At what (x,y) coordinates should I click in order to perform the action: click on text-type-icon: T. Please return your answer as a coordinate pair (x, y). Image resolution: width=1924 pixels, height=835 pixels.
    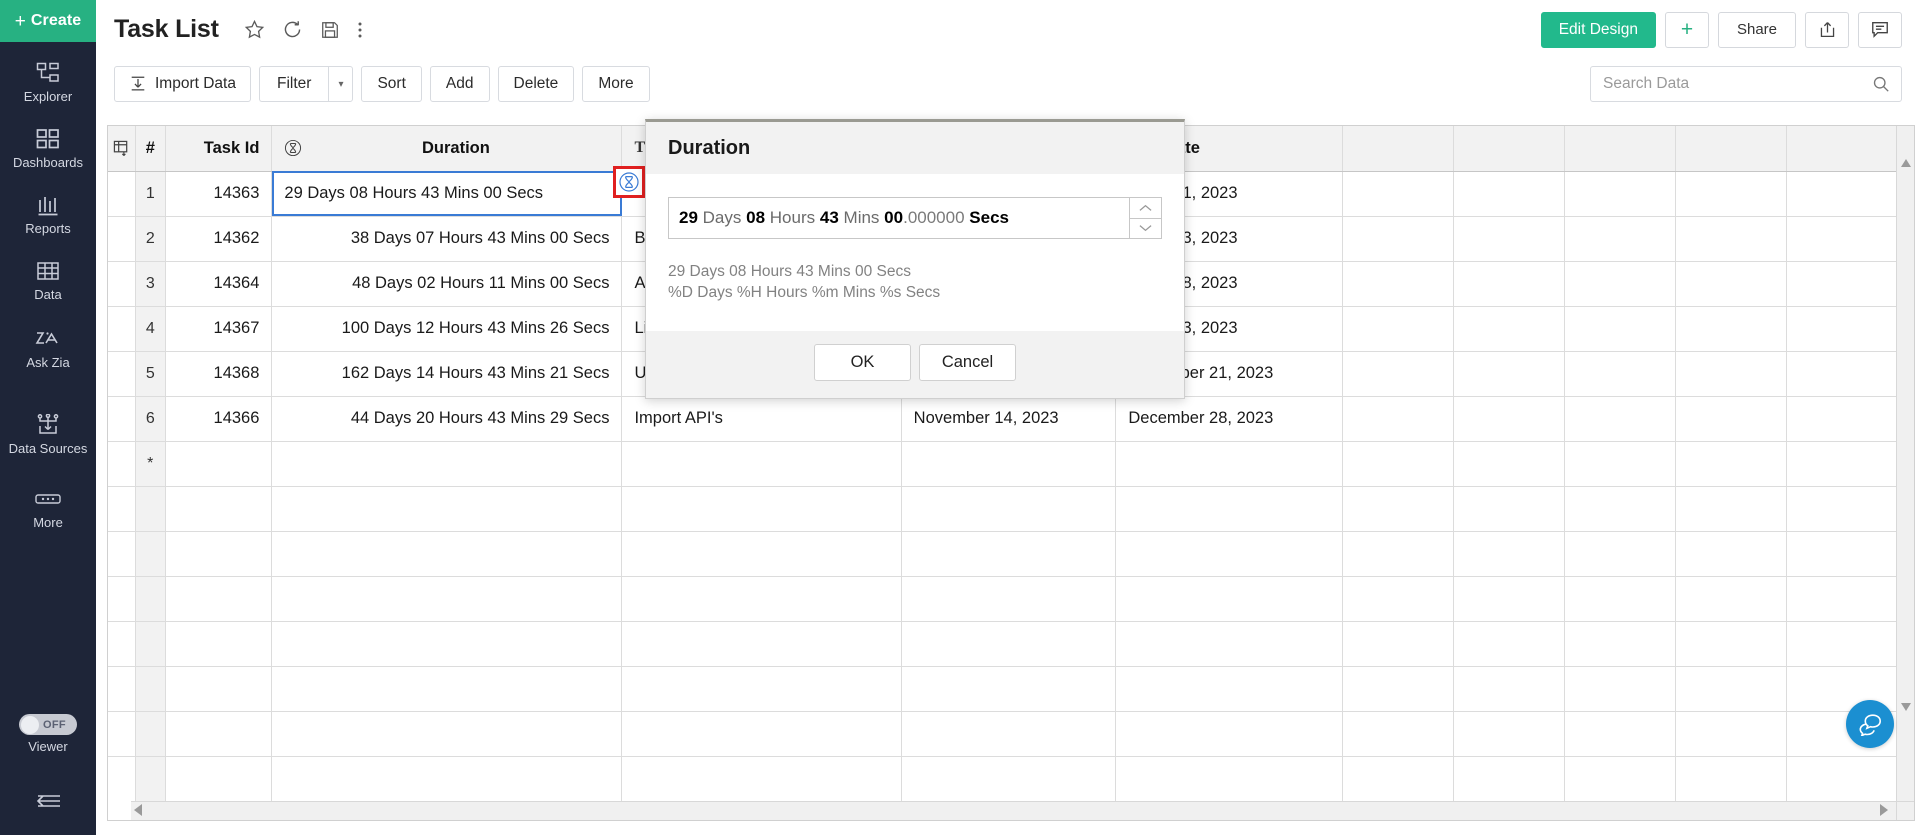
    Looking at the image, I should click on (640, 148).